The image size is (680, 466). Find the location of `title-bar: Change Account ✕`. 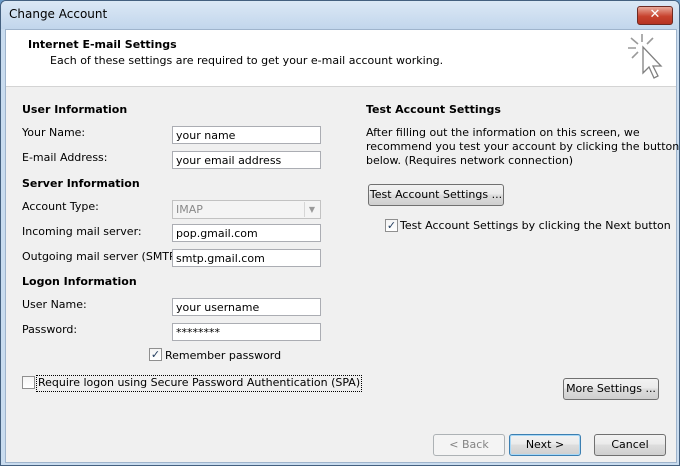

title-bar: Change Account ✕ is located at coordinates (340, 15).